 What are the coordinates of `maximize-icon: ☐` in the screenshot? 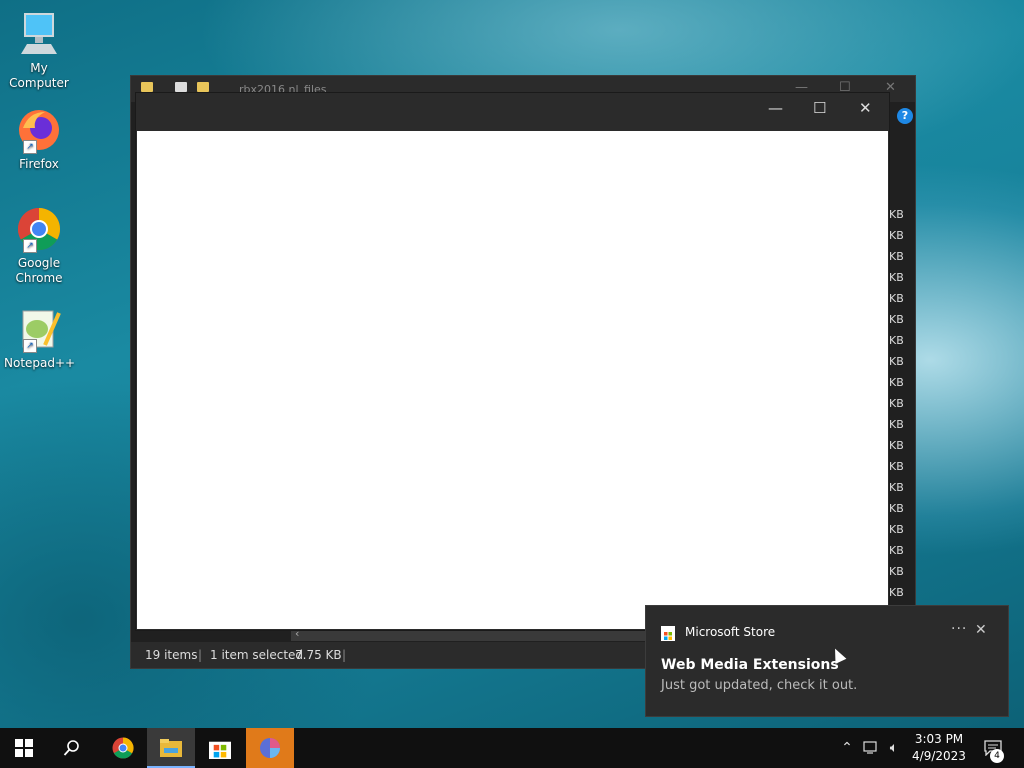 It's located at (819, 108).